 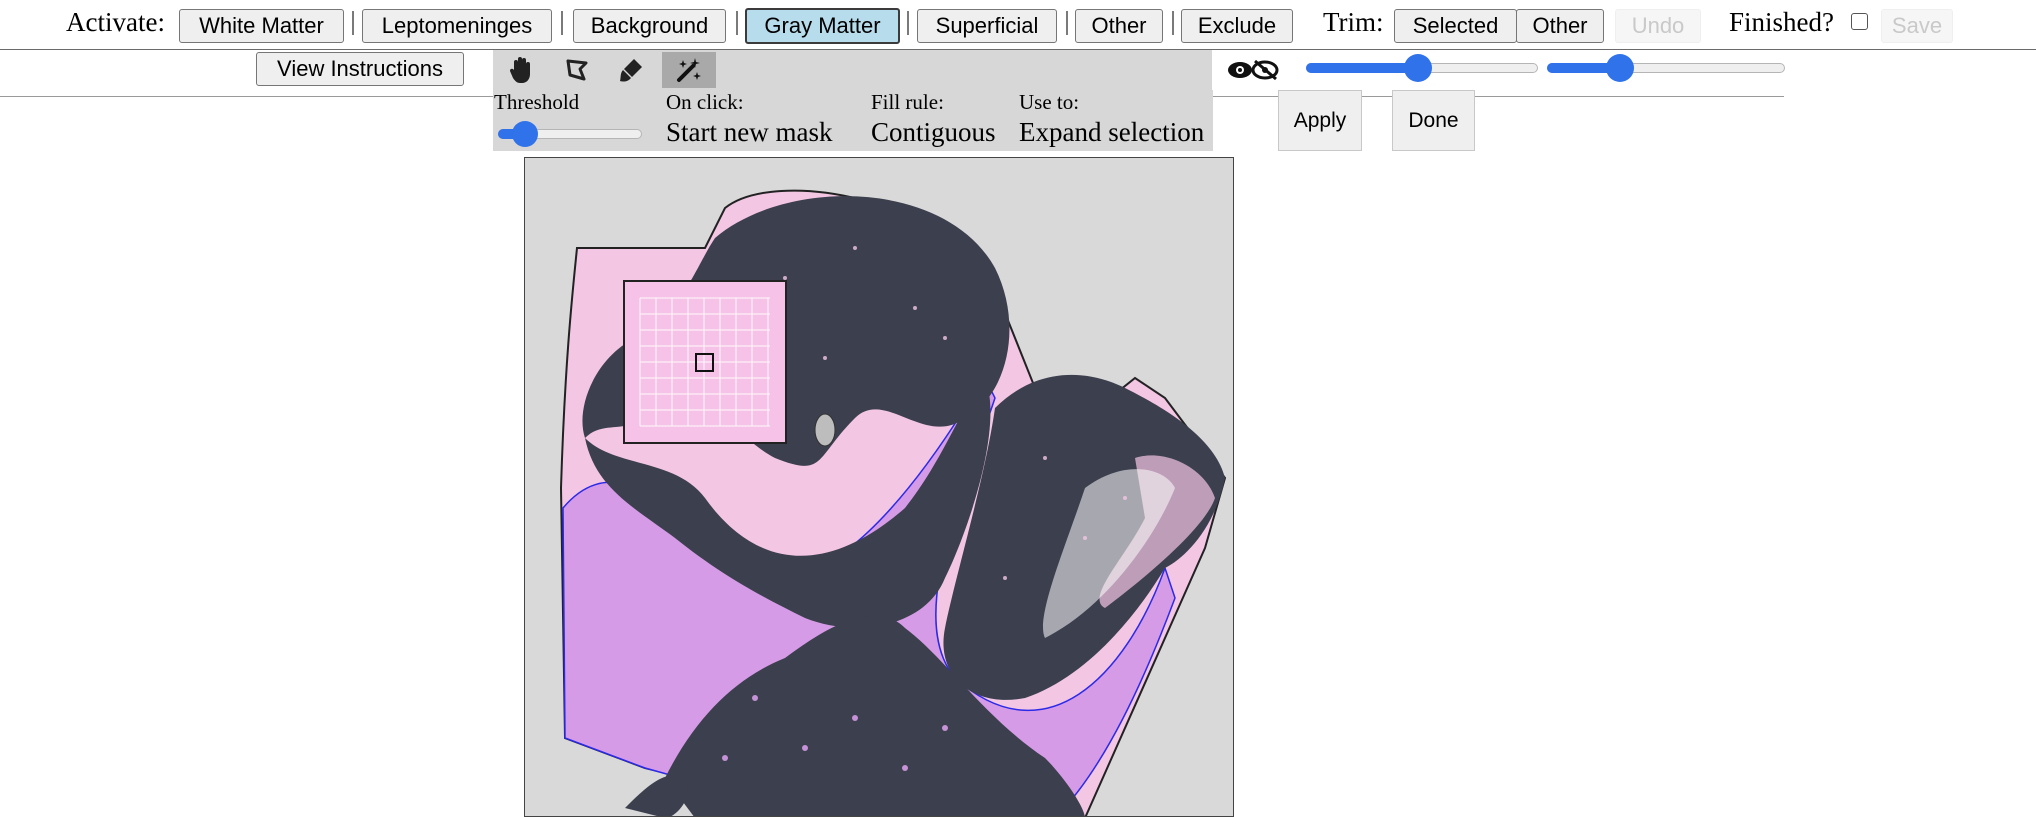 I want to click on finished-label: Finished?, so click(x=1781, y=22).